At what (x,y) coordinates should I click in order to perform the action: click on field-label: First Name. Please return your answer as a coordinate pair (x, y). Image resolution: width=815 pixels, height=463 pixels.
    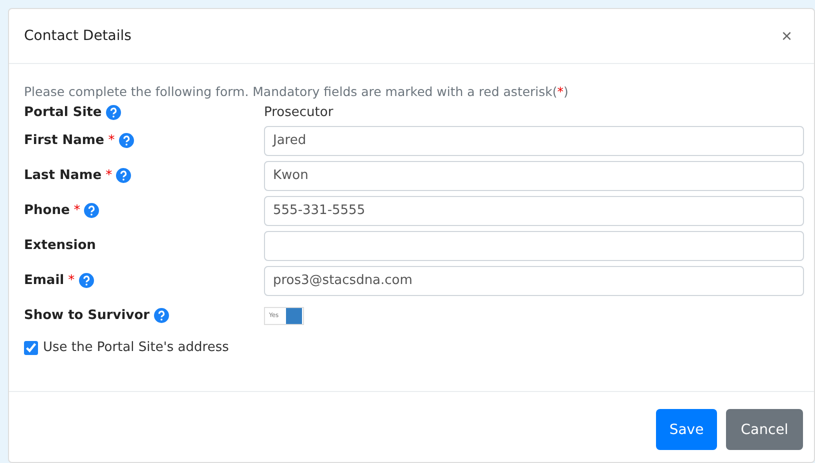
    Looking at the image, I should click on (64, 140).